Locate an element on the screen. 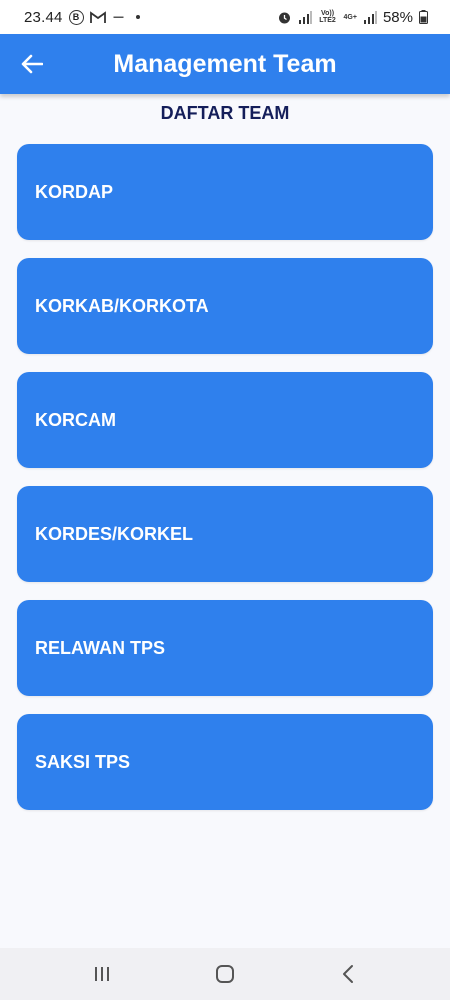 The image size is (450, 1000). status-bar: 23.44 B ▬▬ Vo)) LTE2 4G+ 58% is located at coordinates (225, 17).